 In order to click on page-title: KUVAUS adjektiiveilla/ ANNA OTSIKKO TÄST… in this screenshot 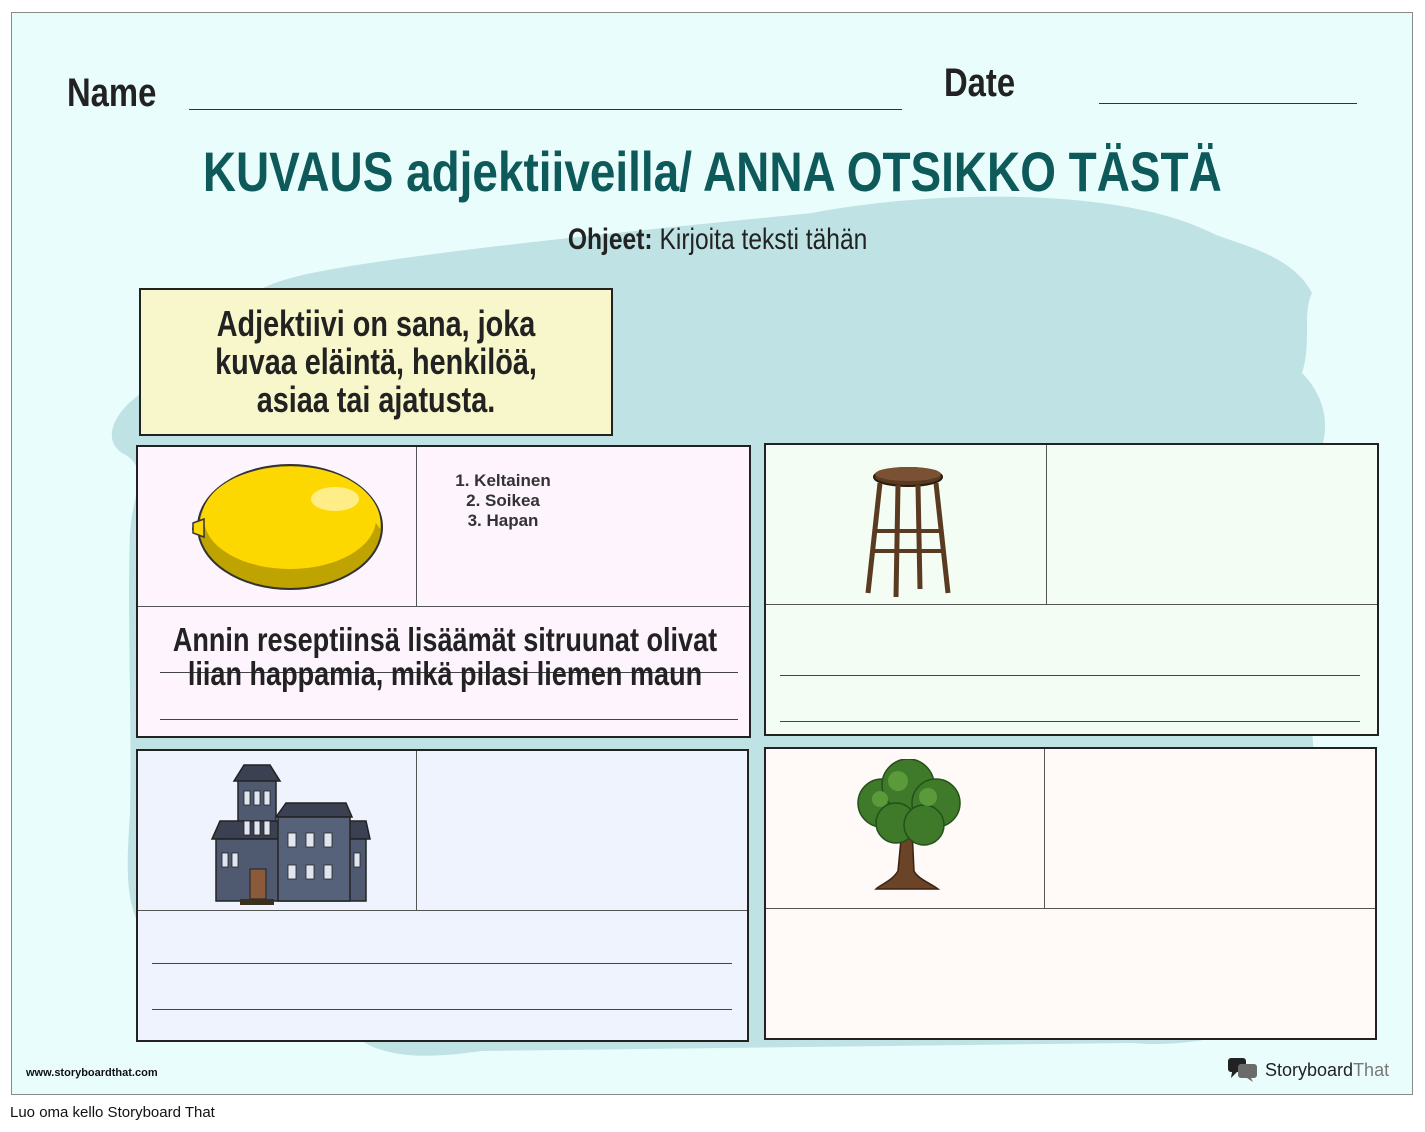, I will do `click(712, 171)`.